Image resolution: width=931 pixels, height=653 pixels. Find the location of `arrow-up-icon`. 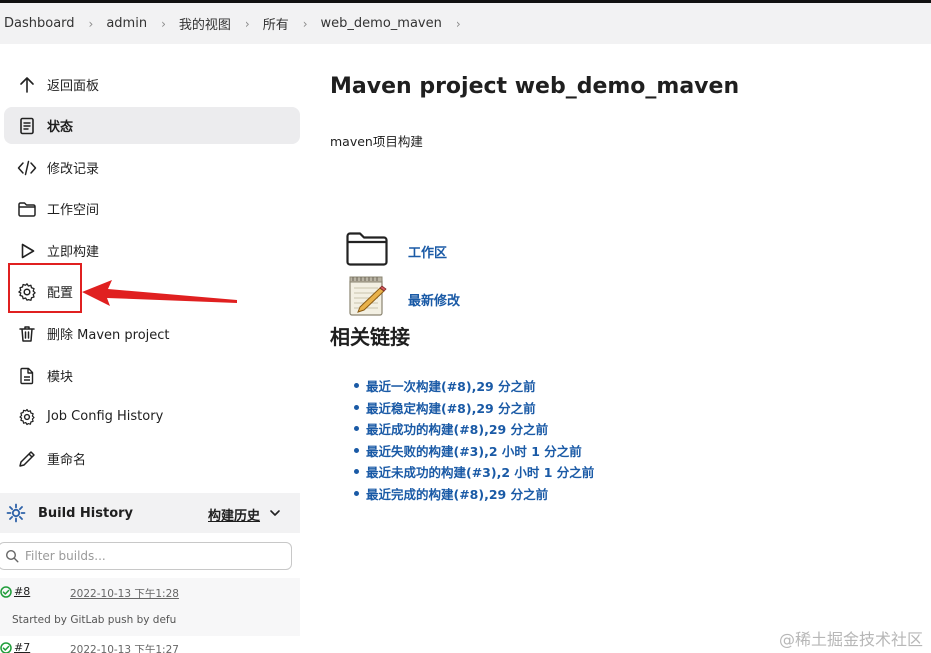

arrow-up-icon is located at coordinates (27, 85).